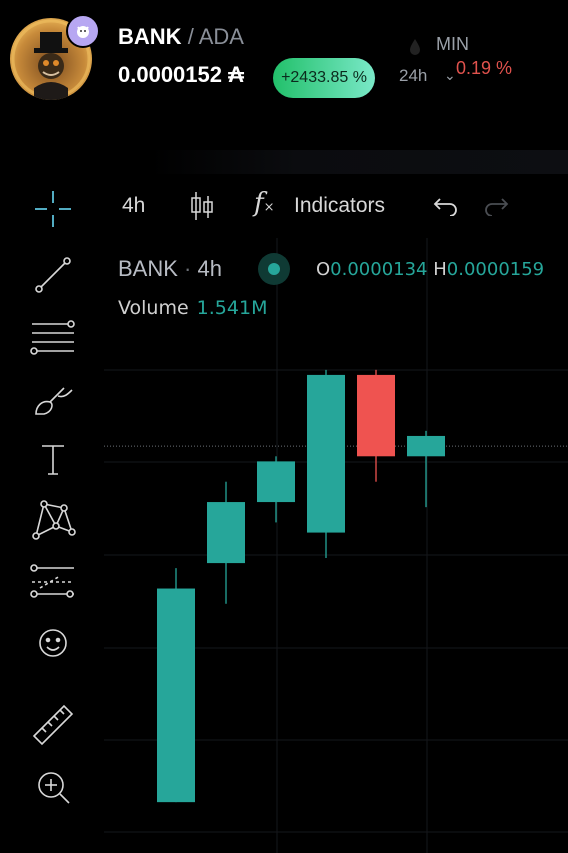 The image size is (568, 853). I want to click on volume-label: Volume, so click(153, 308).